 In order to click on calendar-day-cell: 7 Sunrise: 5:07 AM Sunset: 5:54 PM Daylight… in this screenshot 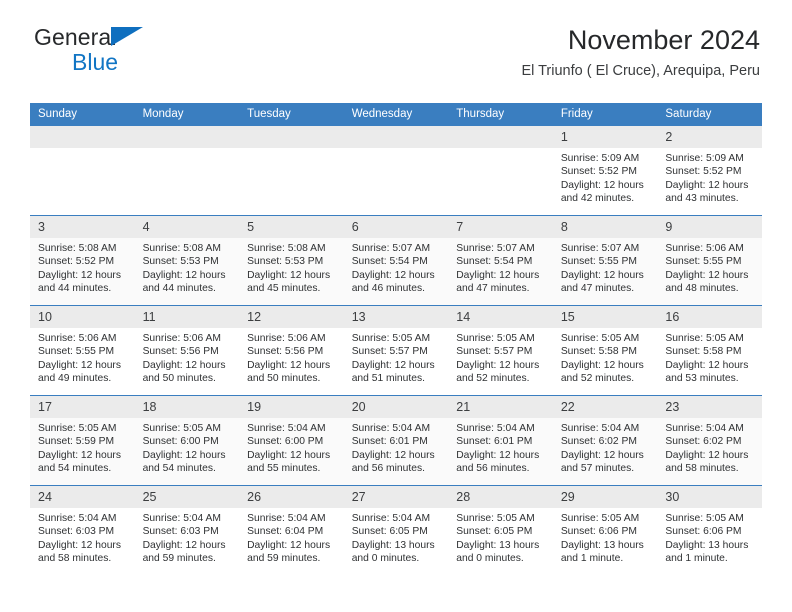, I will do `click(500, 260)`.